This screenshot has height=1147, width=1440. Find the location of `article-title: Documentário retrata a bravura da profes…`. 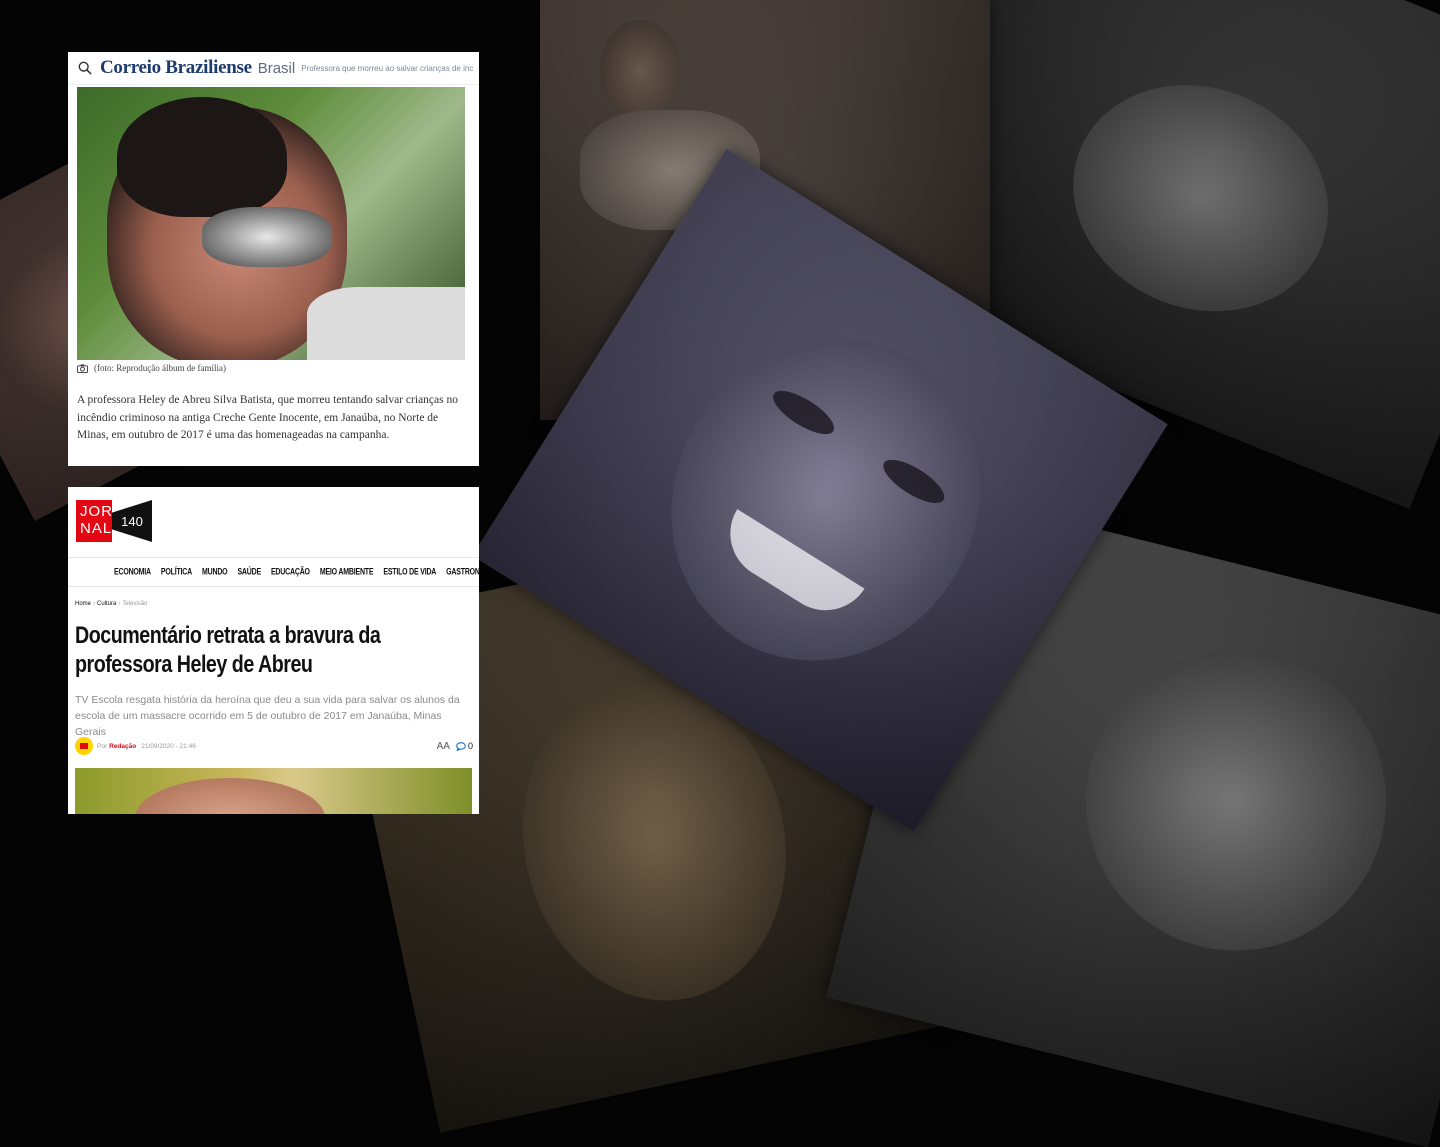

article-title: Documentário retrata a bravura da profes… is located at coordinates (228, 650).